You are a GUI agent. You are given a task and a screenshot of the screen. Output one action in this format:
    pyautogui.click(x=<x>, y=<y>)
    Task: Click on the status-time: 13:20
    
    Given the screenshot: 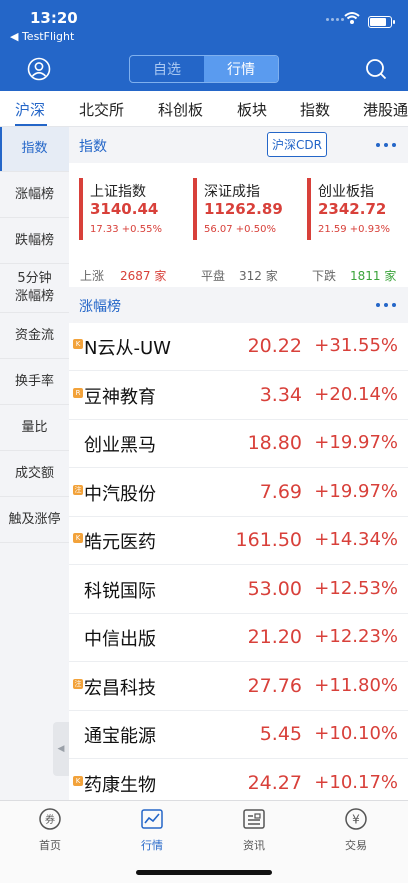 What is the action you would take?
    pyautogui.click(x=54, y=18)
    